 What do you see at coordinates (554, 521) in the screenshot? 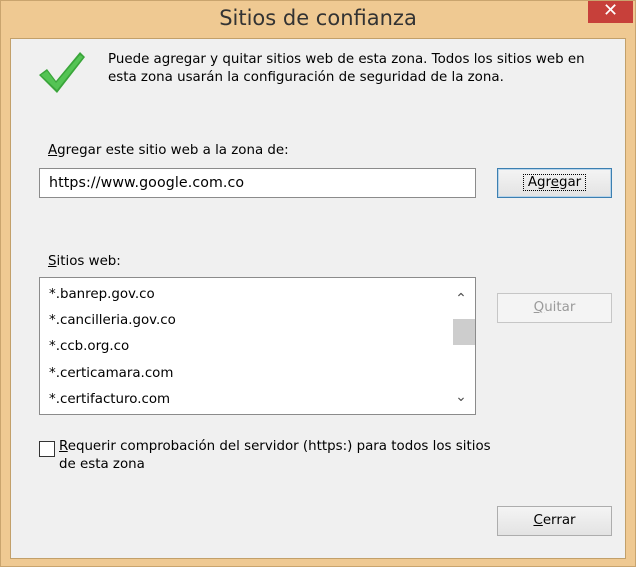
I see `close-button: Cerrar` at bounding box center [554, 521].